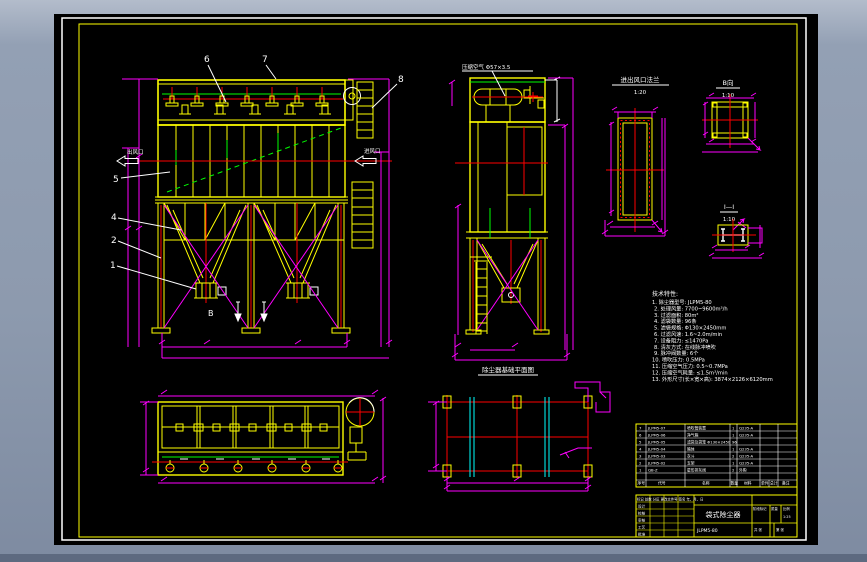  What do you see at coordinates (743, 470) in the screenshot?
I see `bom-cell: 外购` at bounding box center [743, 470].